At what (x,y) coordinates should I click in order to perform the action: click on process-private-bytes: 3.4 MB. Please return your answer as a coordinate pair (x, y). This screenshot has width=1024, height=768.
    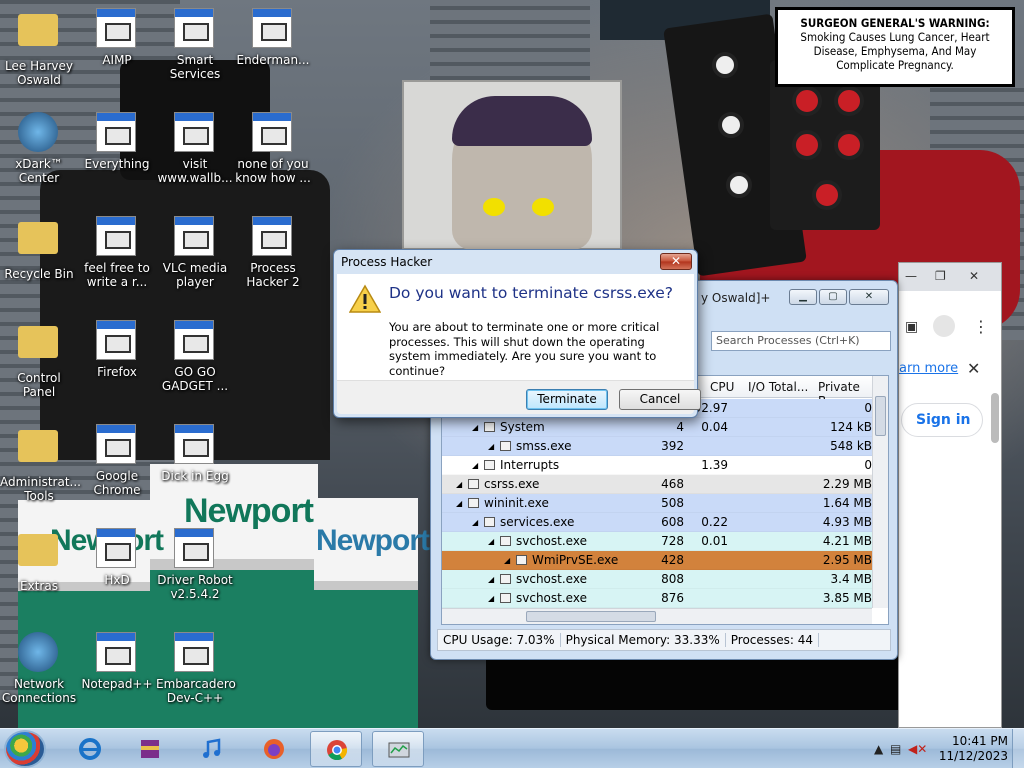
    Looking at the image, I should click on (851, 579).